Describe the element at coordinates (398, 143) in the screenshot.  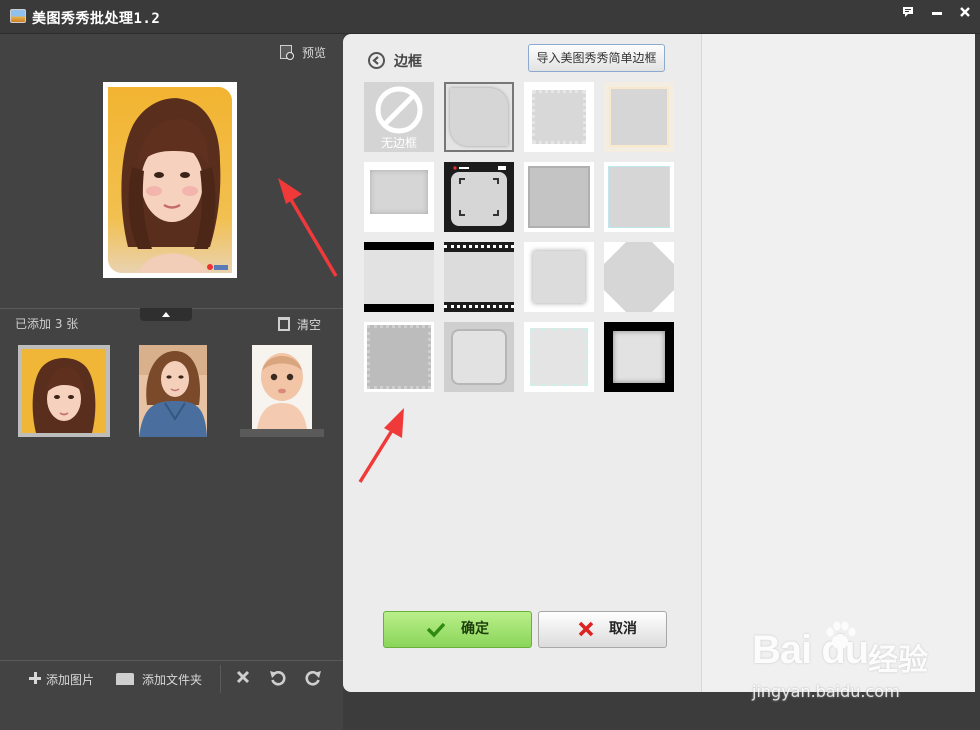
I see `no-border-label: 无边框` at that location.